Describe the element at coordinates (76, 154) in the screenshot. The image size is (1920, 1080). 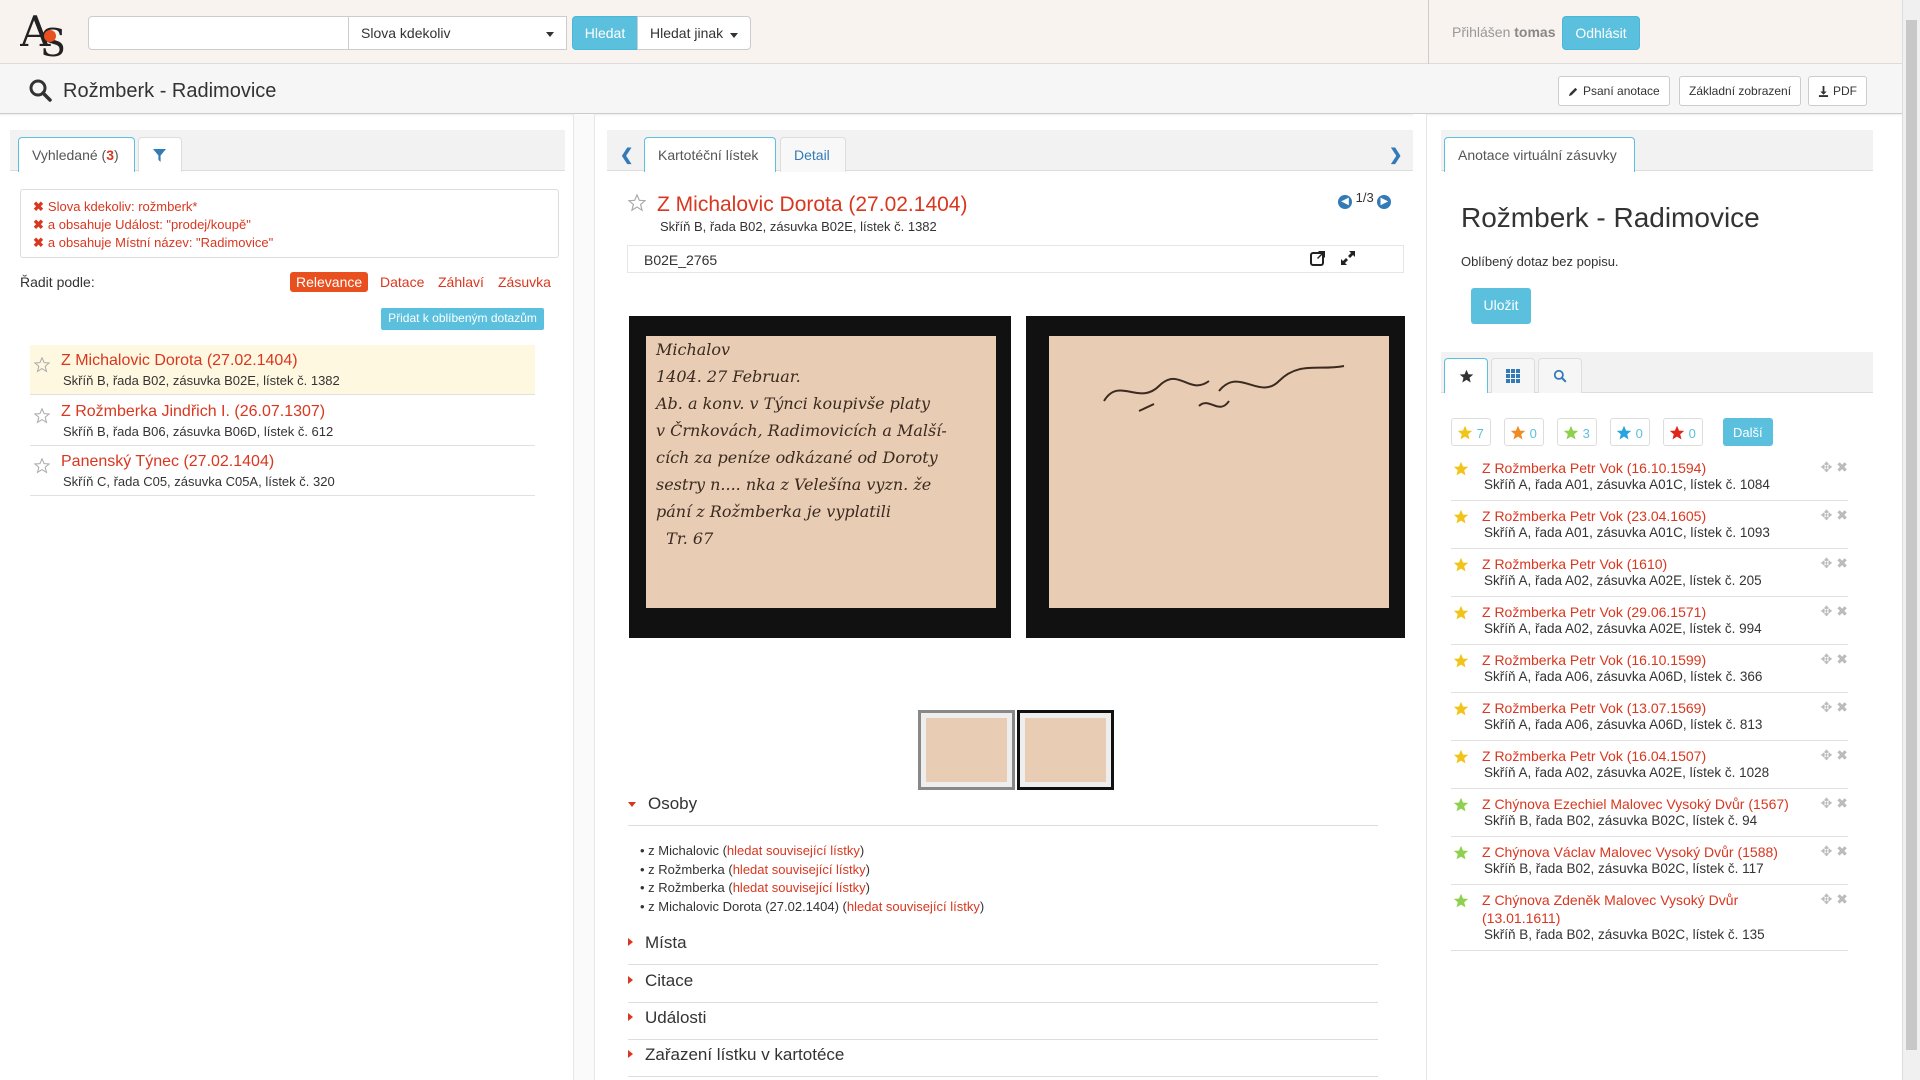
I see `tab-found: Vyhledané (3)` at that location.